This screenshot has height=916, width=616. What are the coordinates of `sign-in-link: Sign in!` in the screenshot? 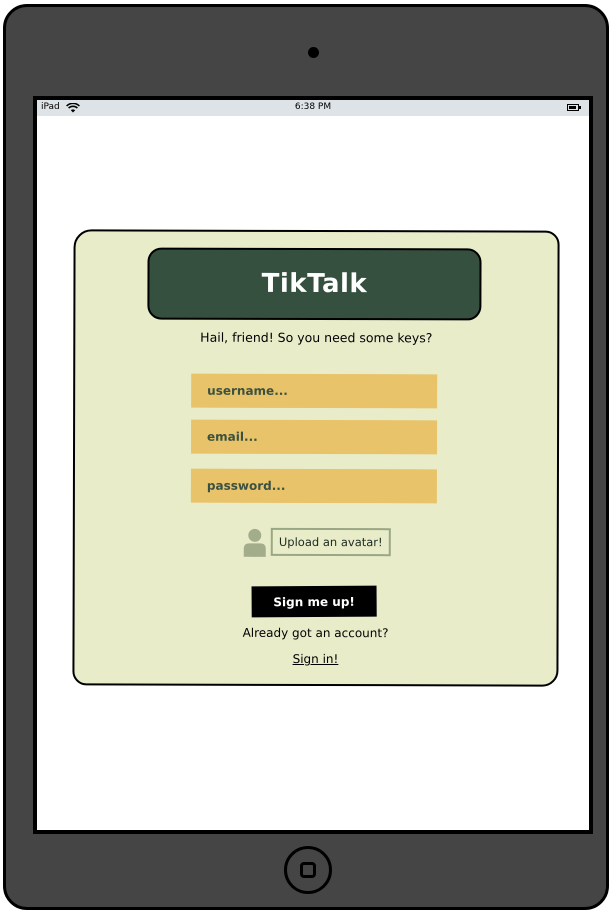 It's located at (315, 658).